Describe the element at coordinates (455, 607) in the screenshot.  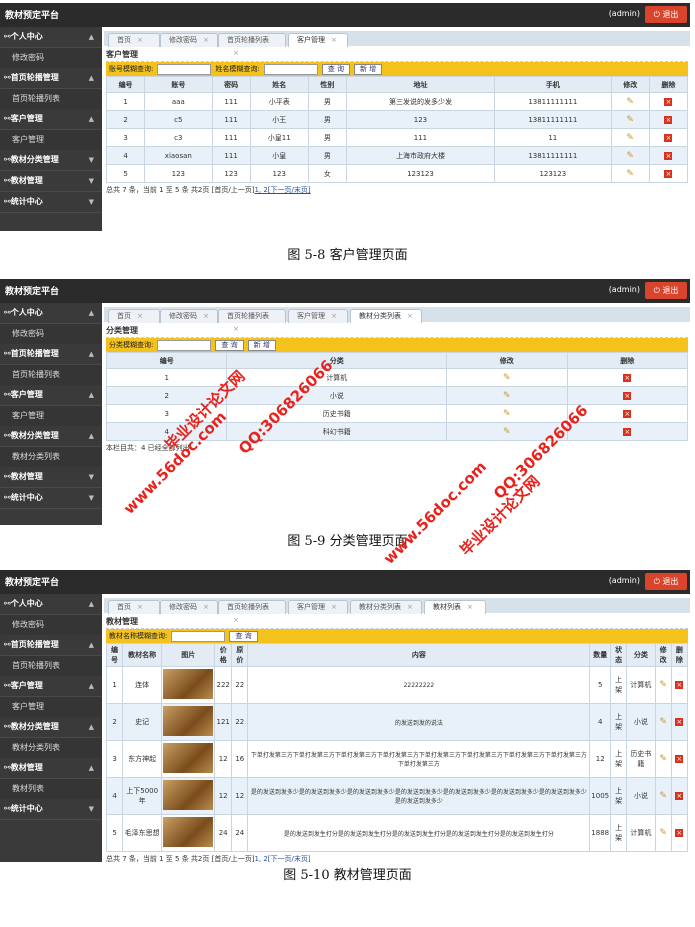
I see `tab: 教材列表 ×` at that location.